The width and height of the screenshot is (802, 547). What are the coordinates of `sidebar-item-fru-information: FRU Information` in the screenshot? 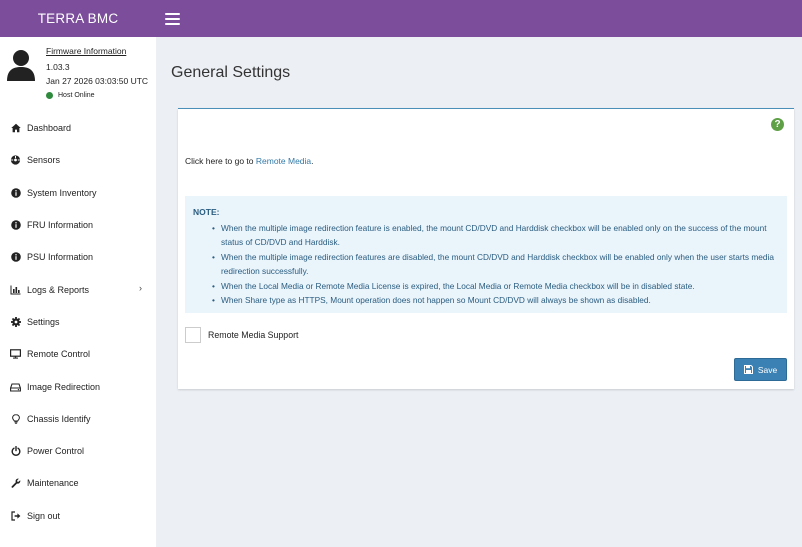 It's located at (78, 225).